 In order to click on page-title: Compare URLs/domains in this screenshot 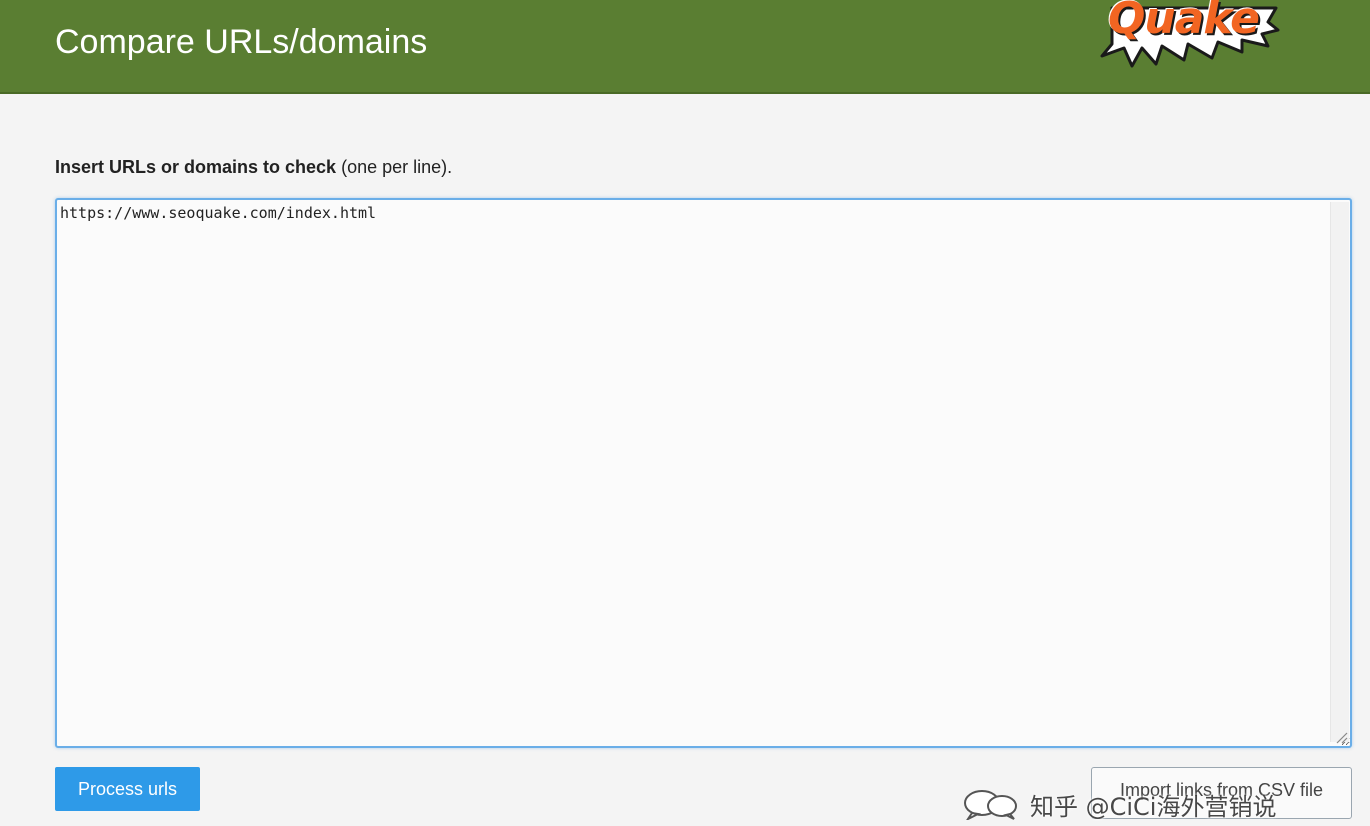, I will do `click(241, 42)`.